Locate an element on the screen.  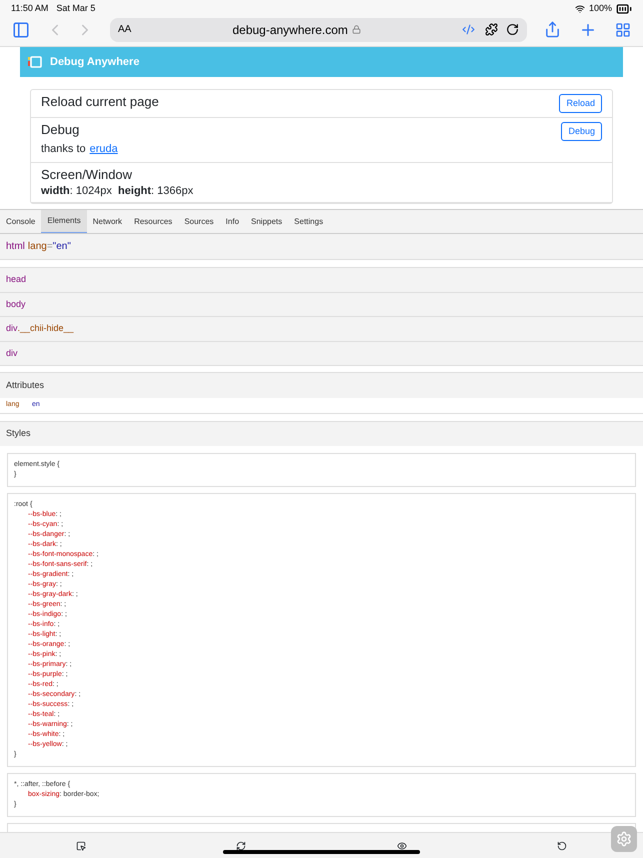
devtools-tab: Sources is located at coordinates (199, 221).